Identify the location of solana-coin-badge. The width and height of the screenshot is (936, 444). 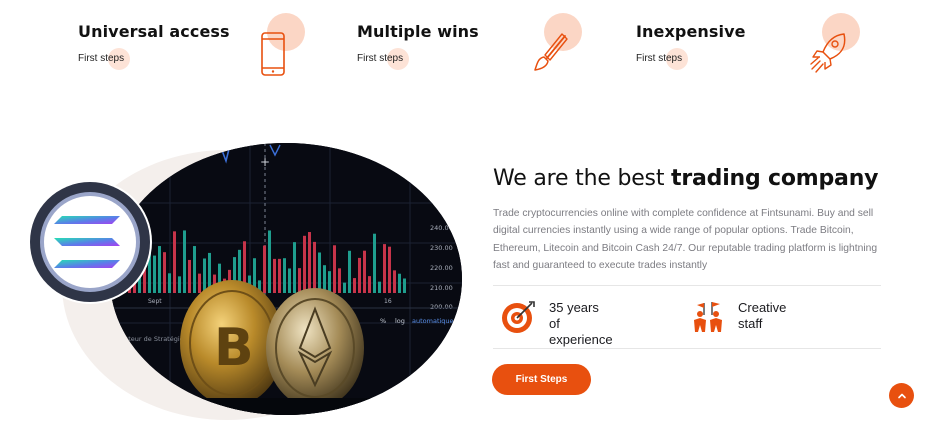
(90, 242).